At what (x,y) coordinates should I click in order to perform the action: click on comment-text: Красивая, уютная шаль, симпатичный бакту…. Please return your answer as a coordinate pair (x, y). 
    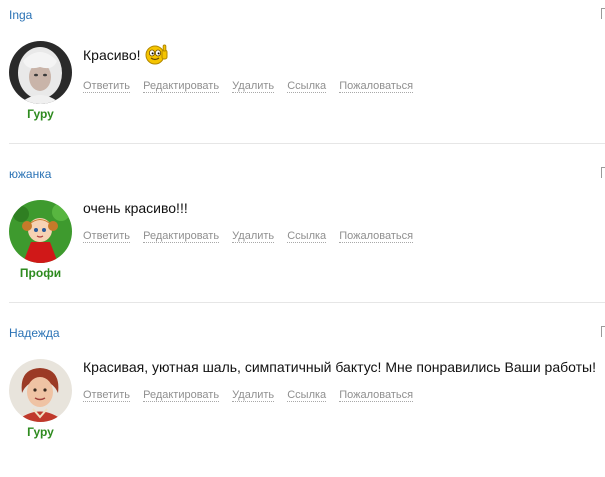
    Looking at the image, I should click on (339, 367).